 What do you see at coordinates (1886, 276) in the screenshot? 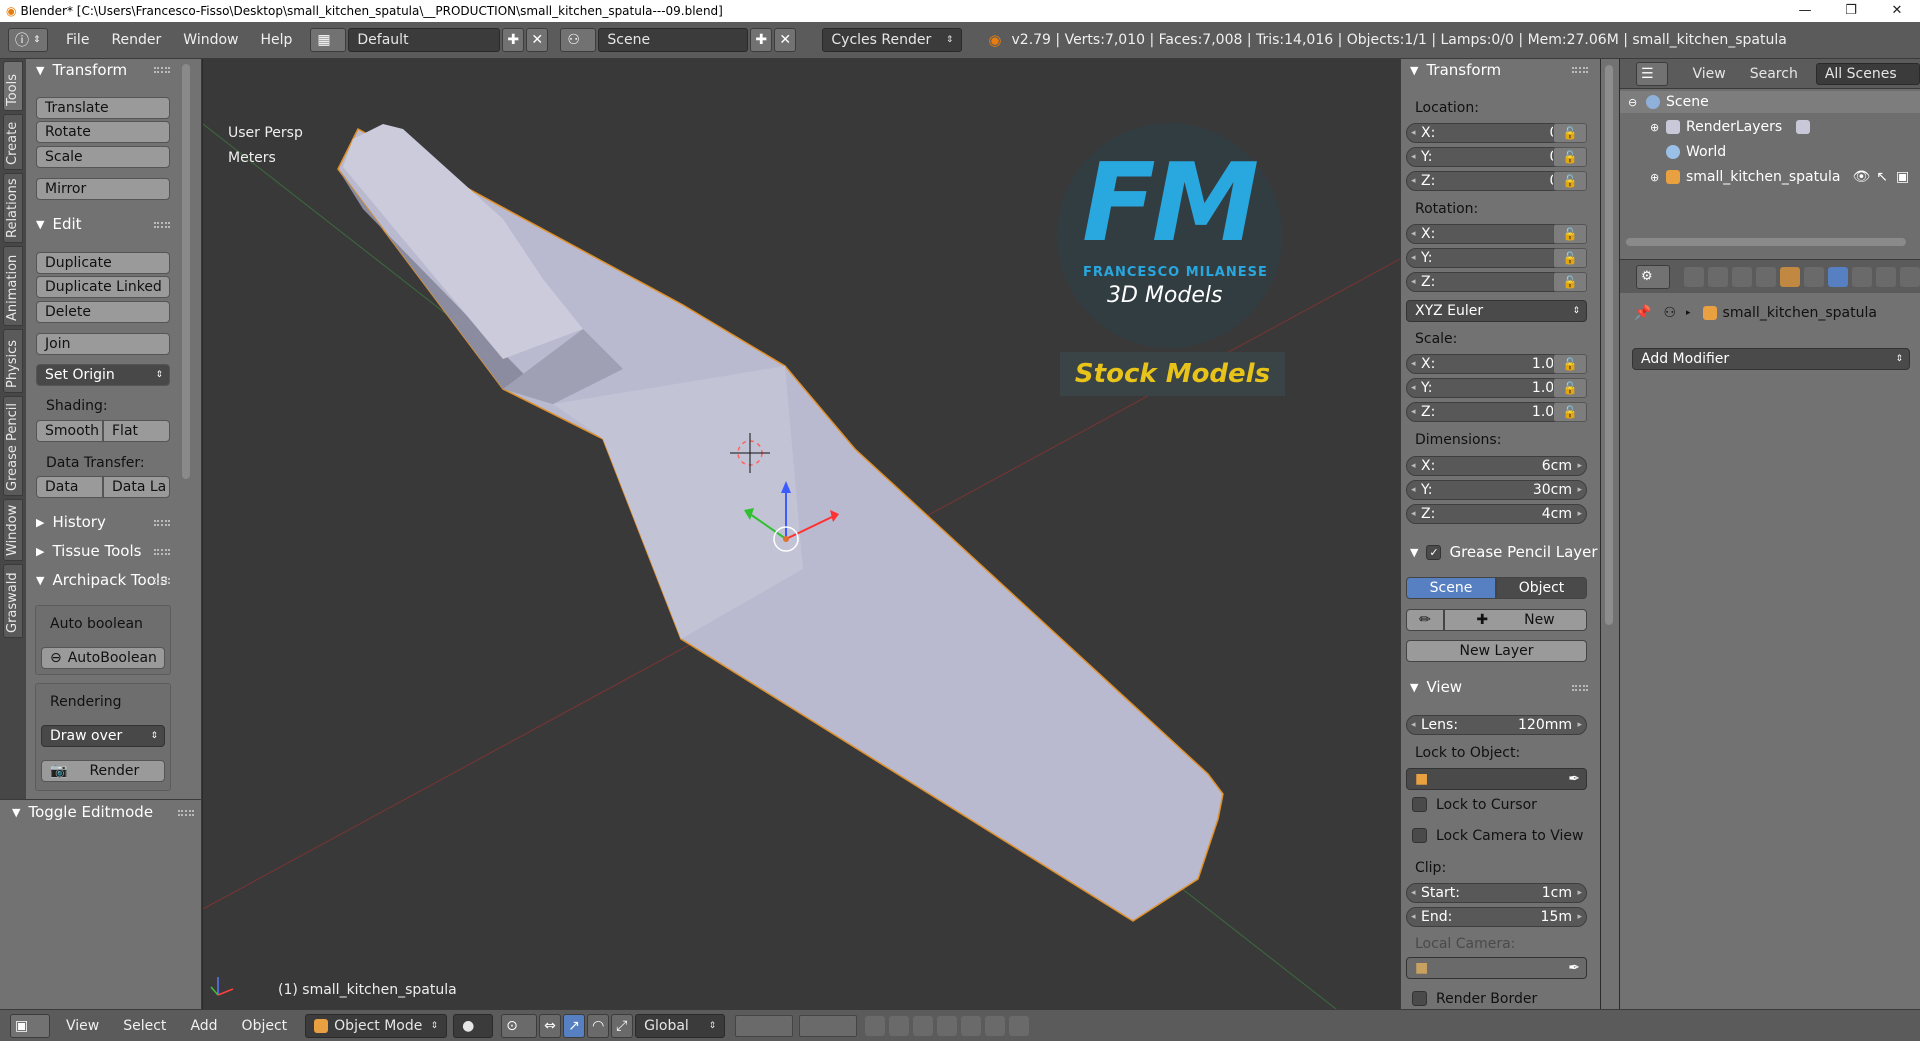
I see `material-tab-icon` at bounding box center [1886, 276].